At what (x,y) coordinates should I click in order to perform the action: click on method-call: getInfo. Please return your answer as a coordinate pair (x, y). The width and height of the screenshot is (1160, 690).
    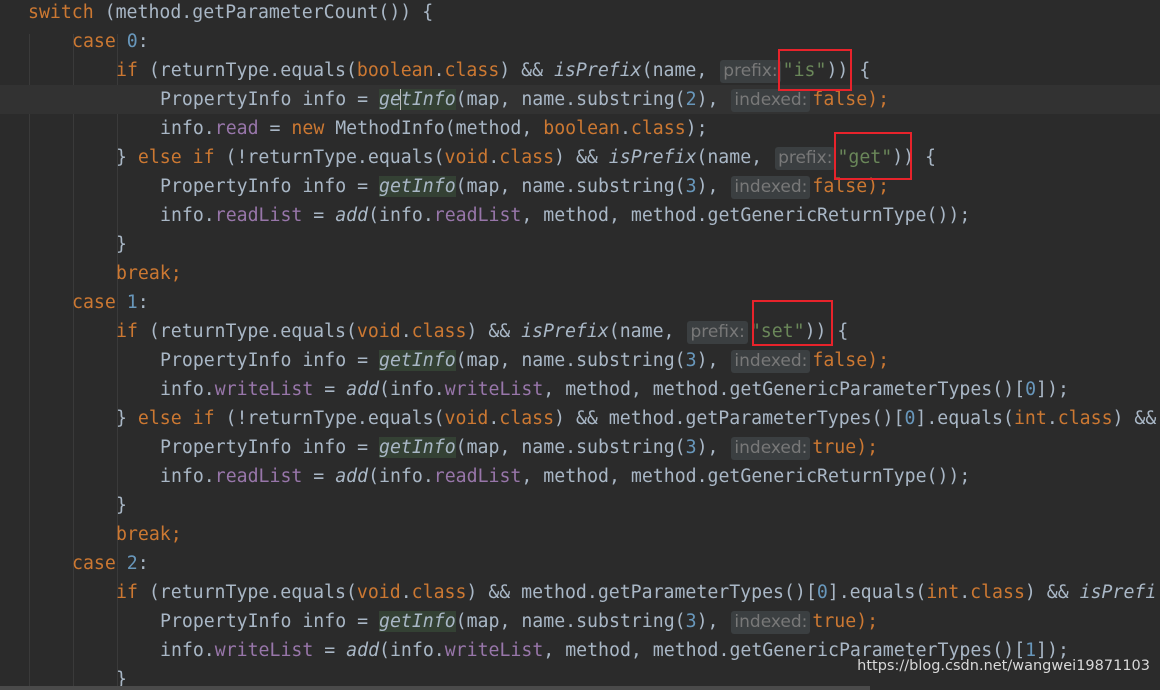
    Looking at the image, I should click on (417, 621).